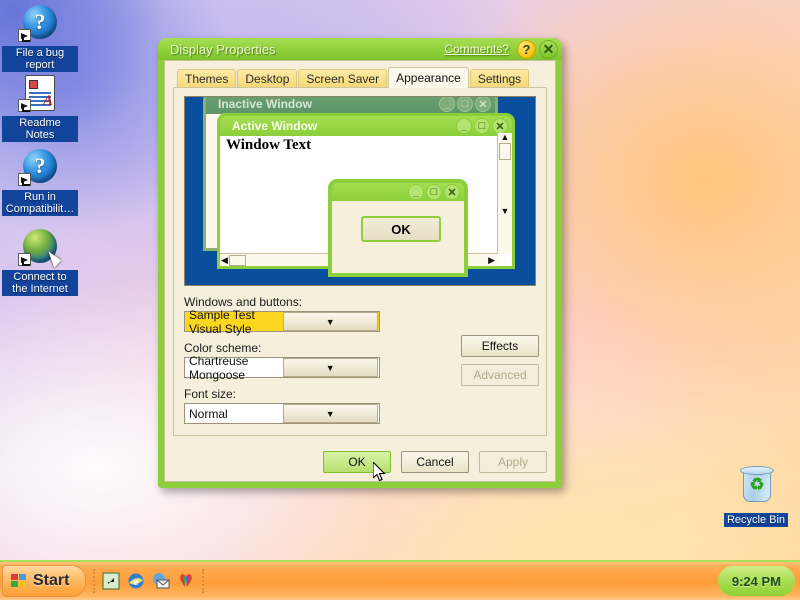 Image resolution: width=800 pixels, height=600 pixels. What do you see at coordinates (40, 94) in the screenshot?
I see `notepad-document-icon: A` at bounding box center [40, 94].